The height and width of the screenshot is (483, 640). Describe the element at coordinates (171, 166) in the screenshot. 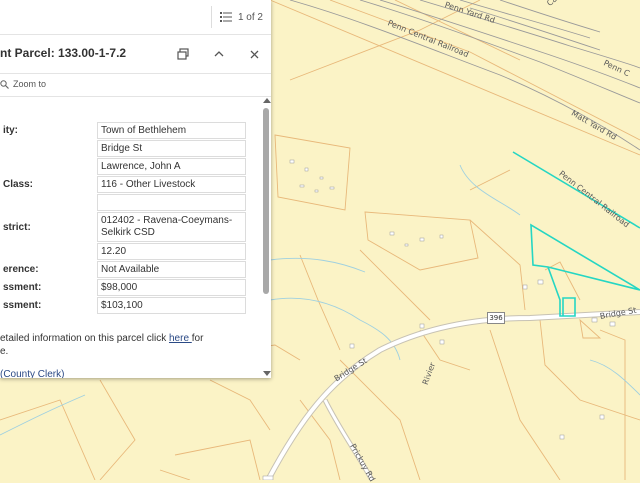

I see `attribute-value: Lawrence, John A` at that location.